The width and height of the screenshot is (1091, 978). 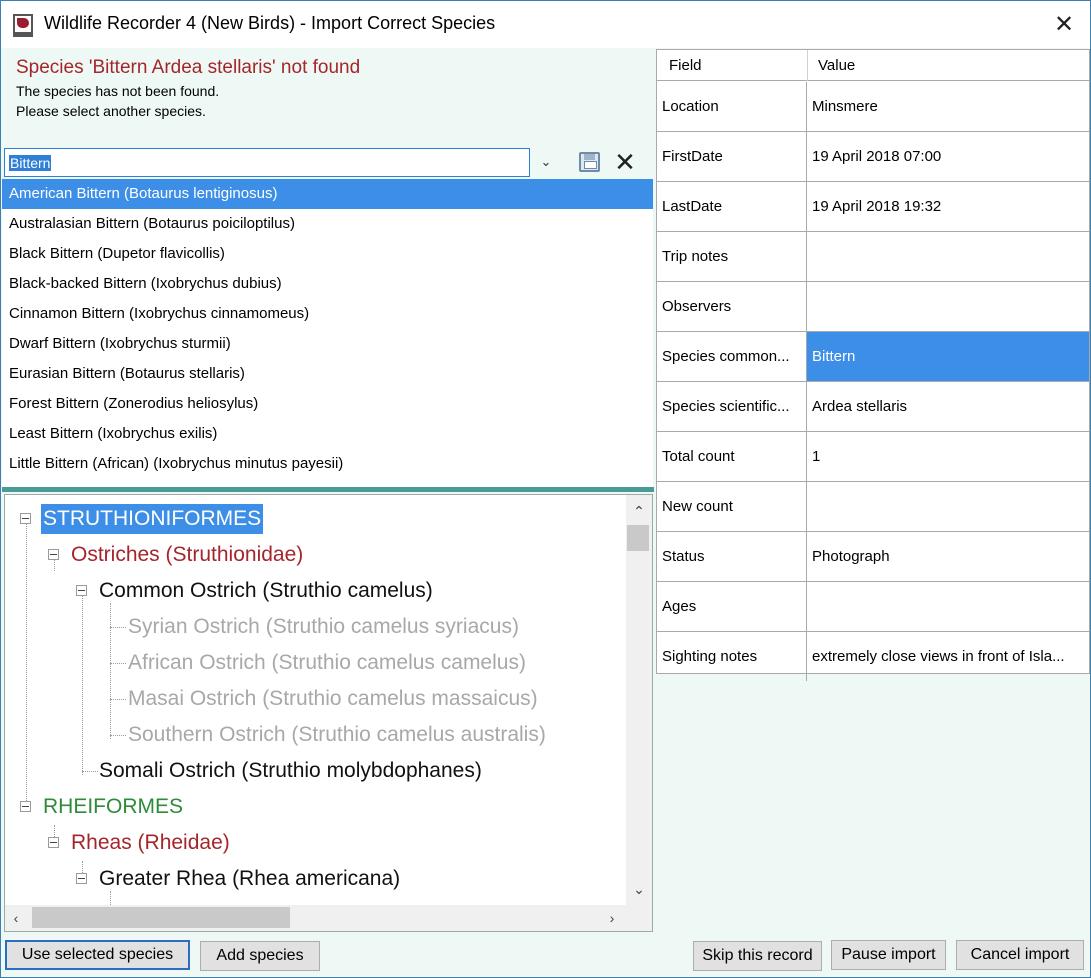 I want to click on field-cell: LastDate, so click(x=732, y=206).